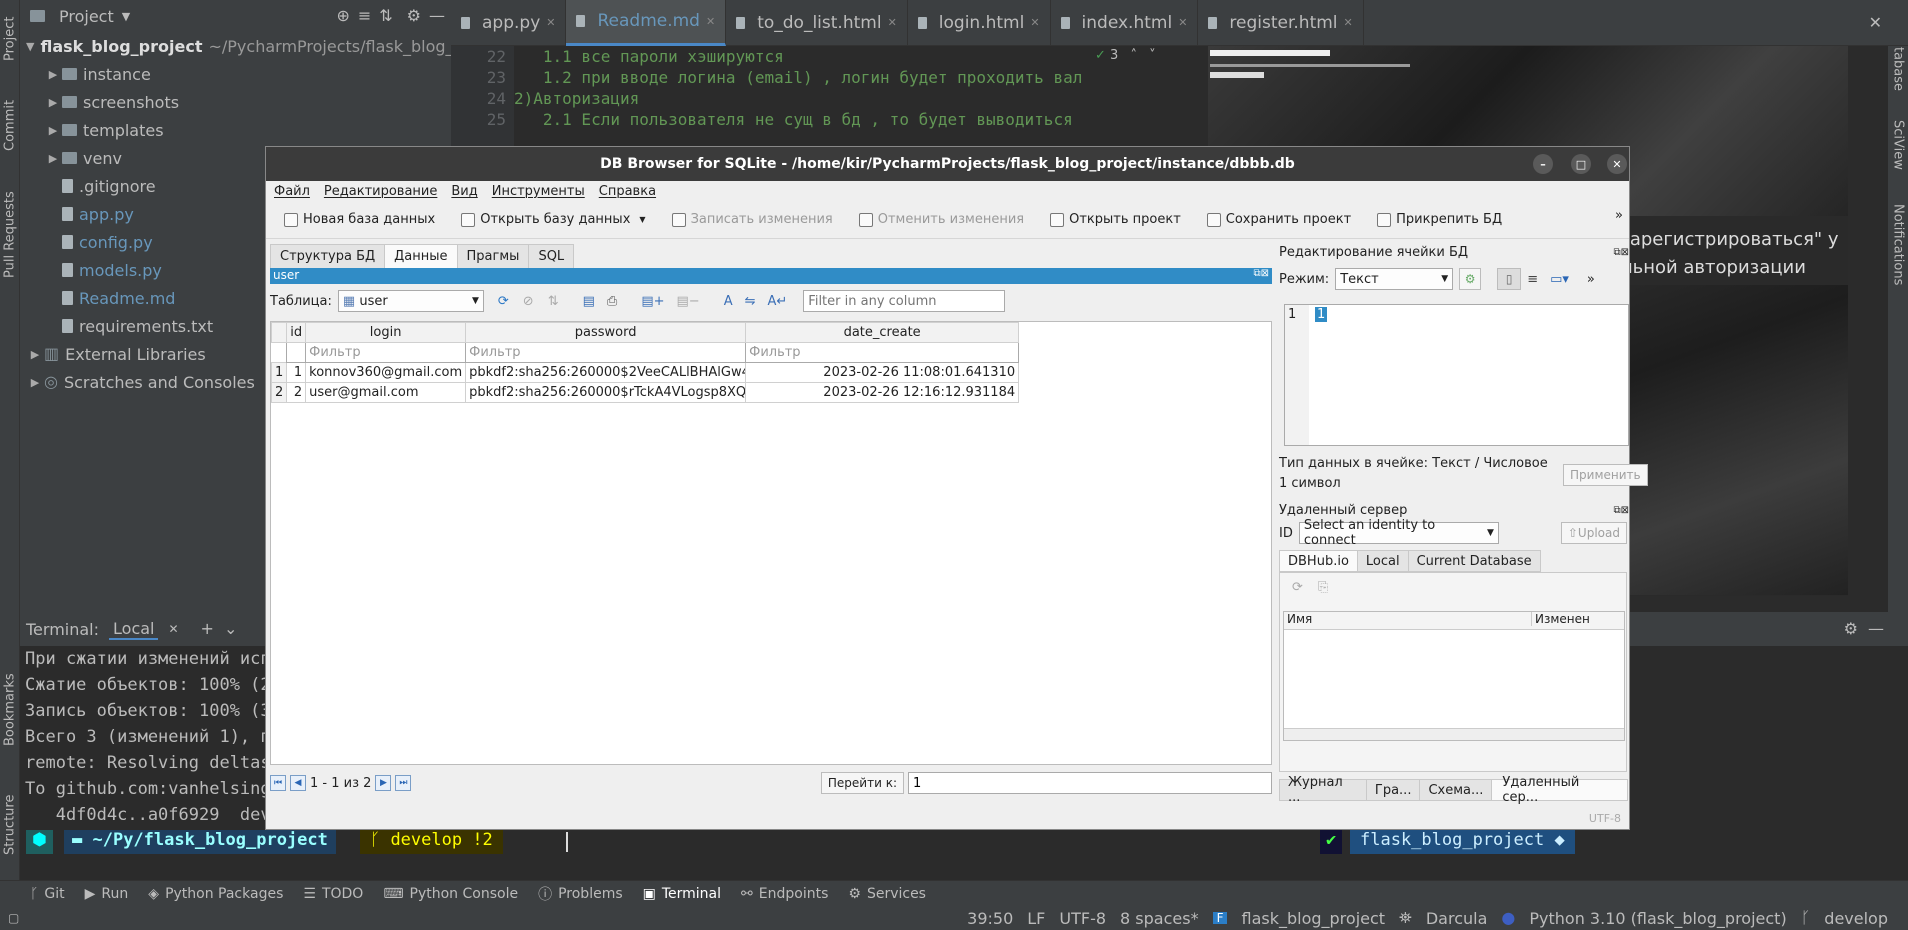  Describe the element at coordinates (1456, 375) in the screenshot. I see `cell-editor: 1 1` at that location.